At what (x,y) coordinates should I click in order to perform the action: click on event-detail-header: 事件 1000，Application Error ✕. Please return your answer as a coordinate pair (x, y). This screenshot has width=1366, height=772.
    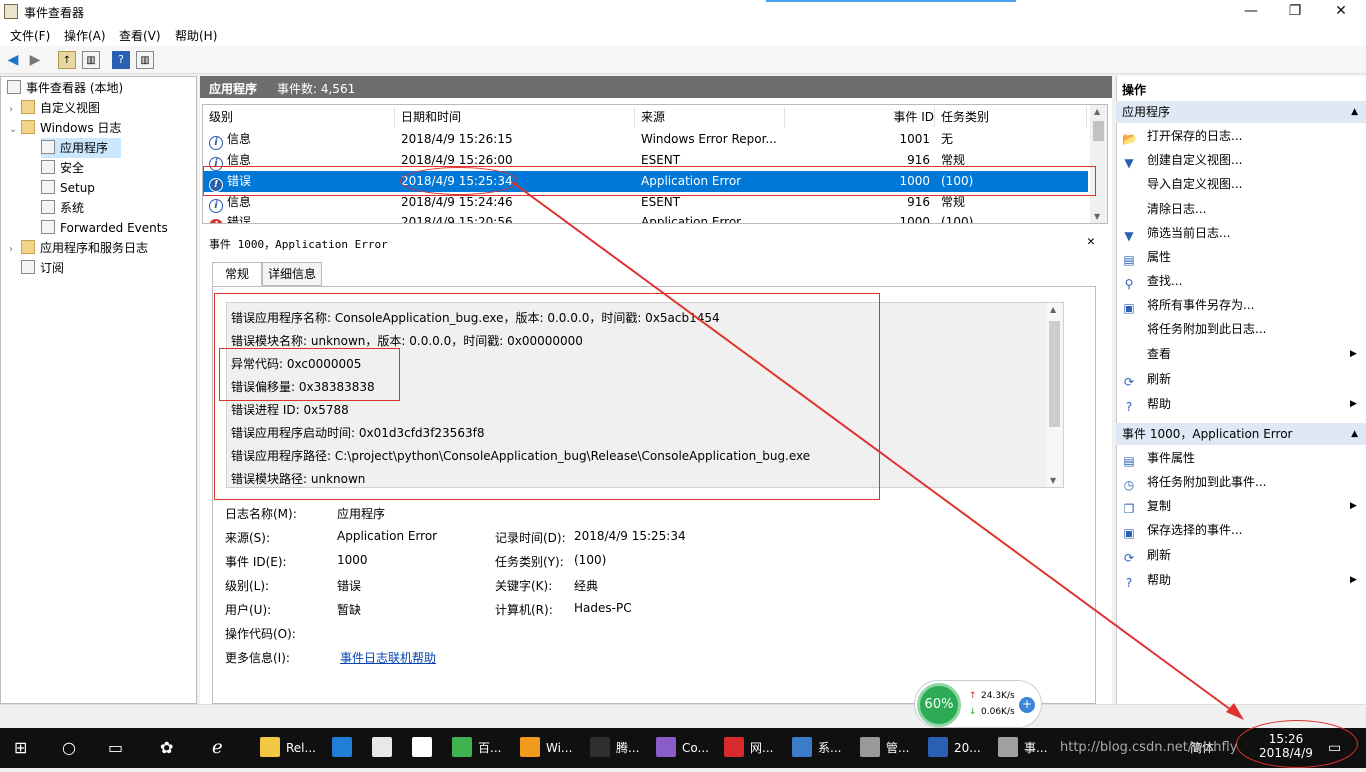
    Looking at the image, I should click on (655, 242).